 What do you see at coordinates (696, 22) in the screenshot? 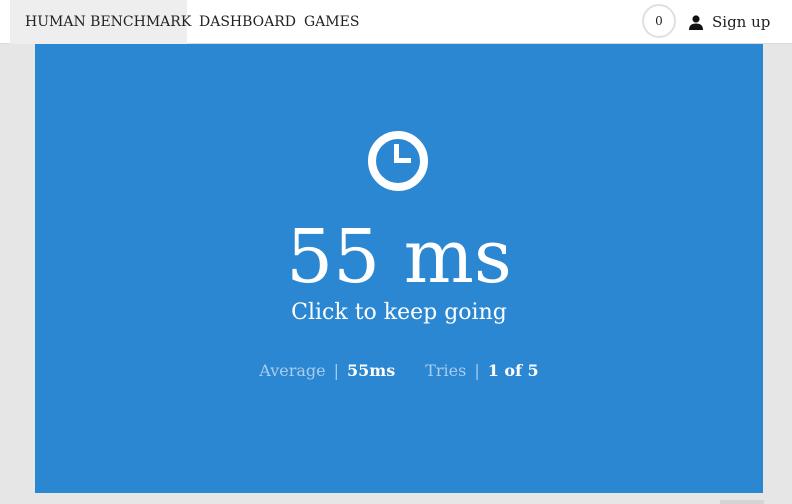
I see `user-icon` at bounding box center [696, 22].